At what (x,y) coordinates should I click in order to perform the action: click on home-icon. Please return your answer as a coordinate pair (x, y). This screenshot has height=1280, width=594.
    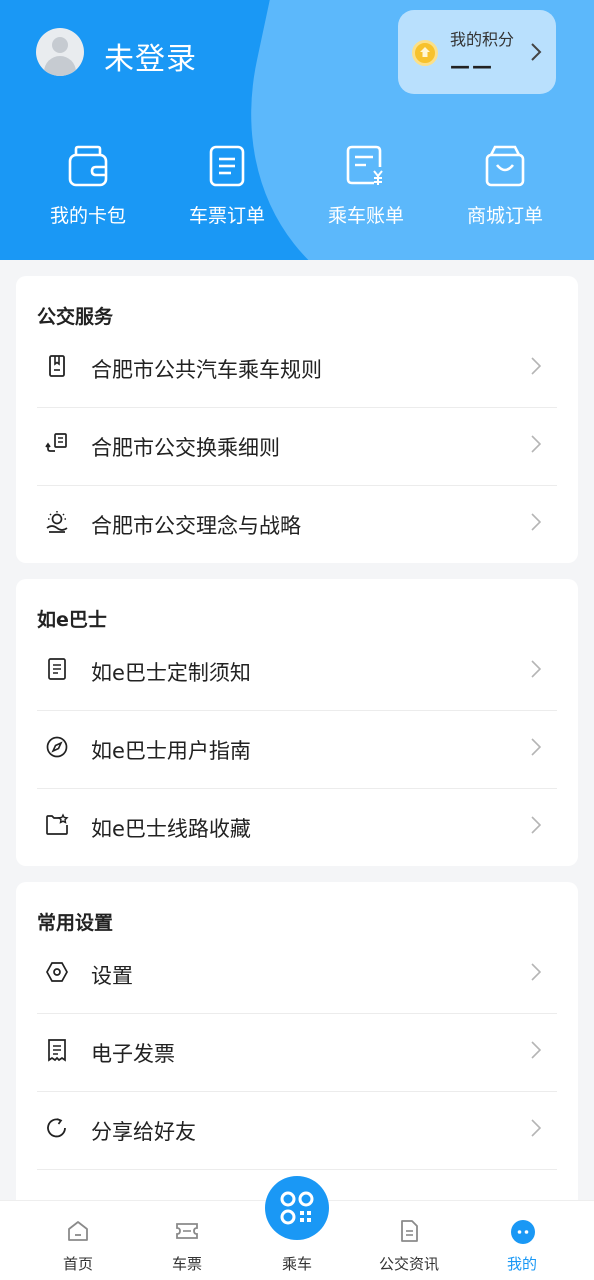
    Looking at the image, I should click on (78, 1231).